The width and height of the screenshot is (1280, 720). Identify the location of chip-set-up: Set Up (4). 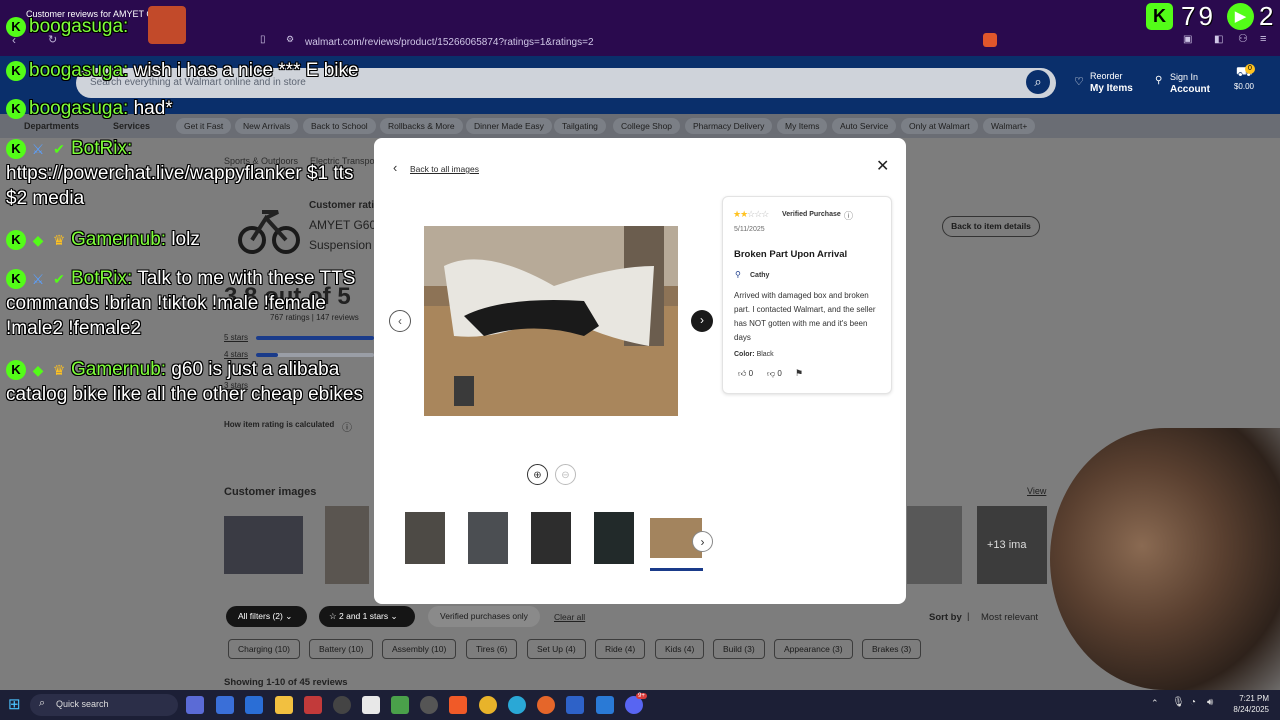
(556, 649).